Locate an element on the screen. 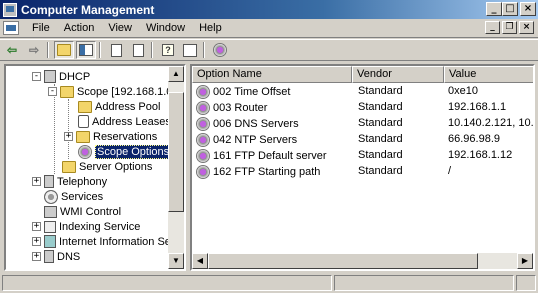 This screenshot has width=538, height=293. refresh-icon is located at coordinates (116, 50).